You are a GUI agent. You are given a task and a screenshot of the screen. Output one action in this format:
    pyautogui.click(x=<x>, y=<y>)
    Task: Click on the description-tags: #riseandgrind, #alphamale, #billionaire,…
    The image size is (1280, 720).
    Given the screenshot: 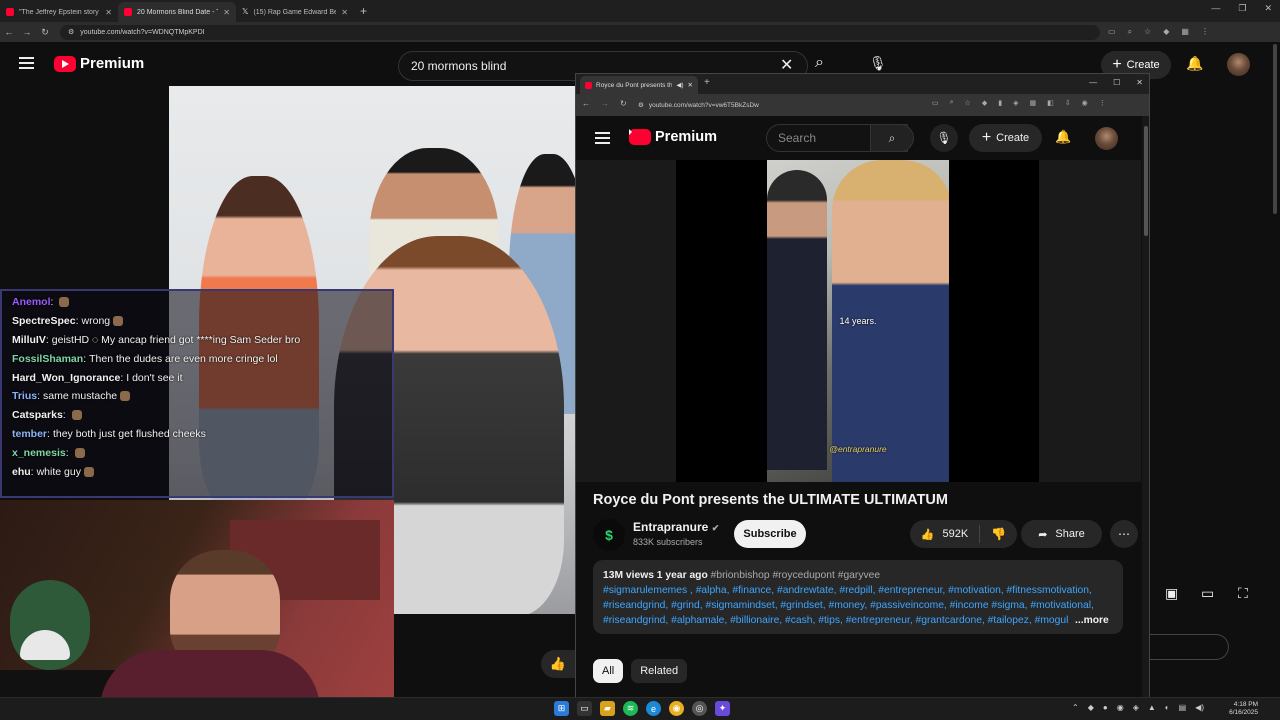 What is the action you would take?
    pyautogui.click(x=839, y=620)
    